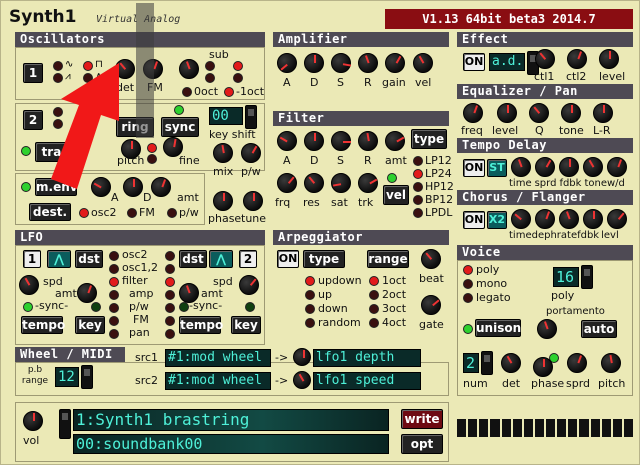  Describe the element at coordinates (368, 141) in the screenshot. I see `flt-r-knob` at that location.